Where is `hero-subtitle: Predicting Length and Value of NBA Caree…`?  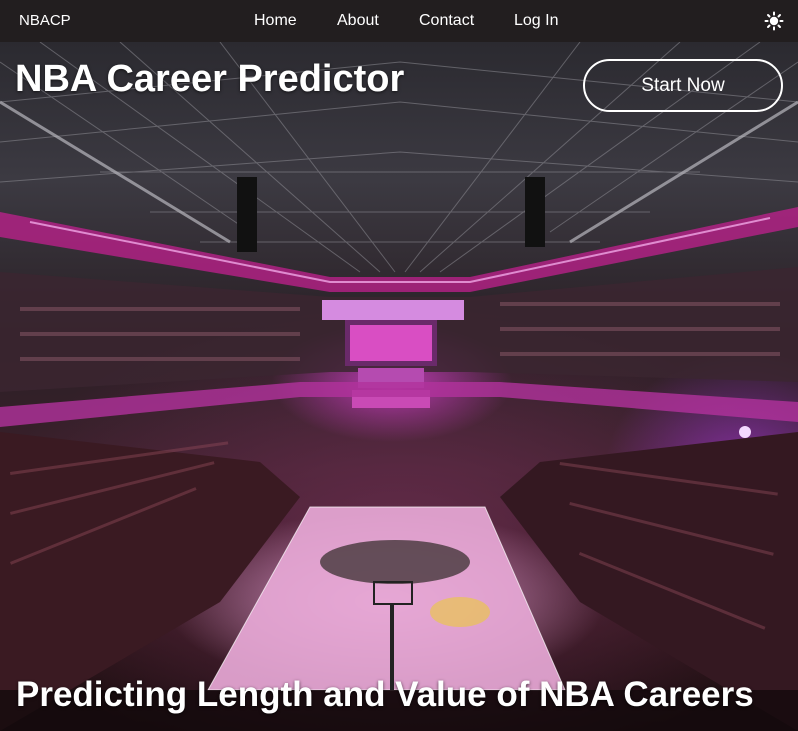 hero-subtitle: Predicting Length and Value of NBA Caree… is located at coordinates (385, 694).